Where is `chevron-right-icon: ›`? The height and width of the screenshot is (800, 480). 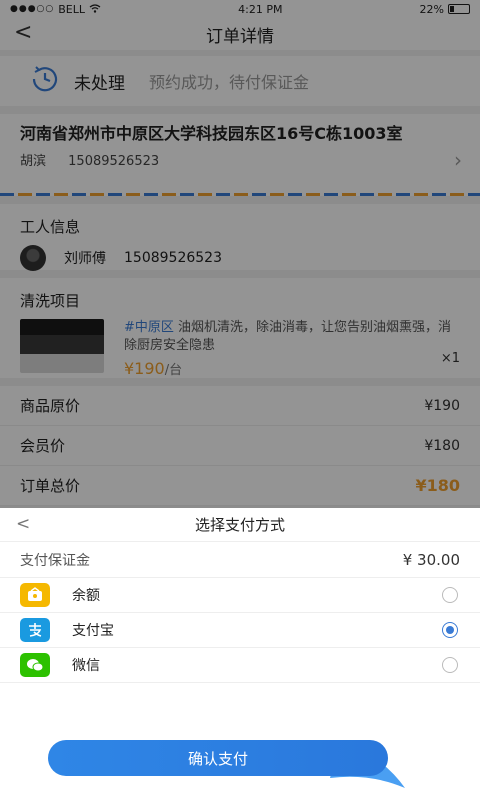
chevron-right-icon: › is located at coordinates (458, 160).